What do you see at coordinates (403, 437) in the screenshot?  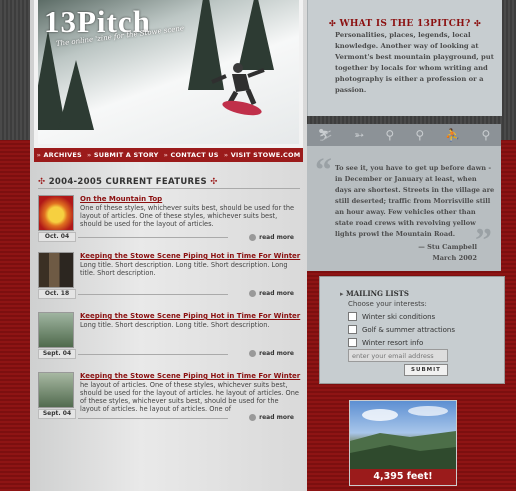 I see `mountain-photo` at bounding box center [403, 437].